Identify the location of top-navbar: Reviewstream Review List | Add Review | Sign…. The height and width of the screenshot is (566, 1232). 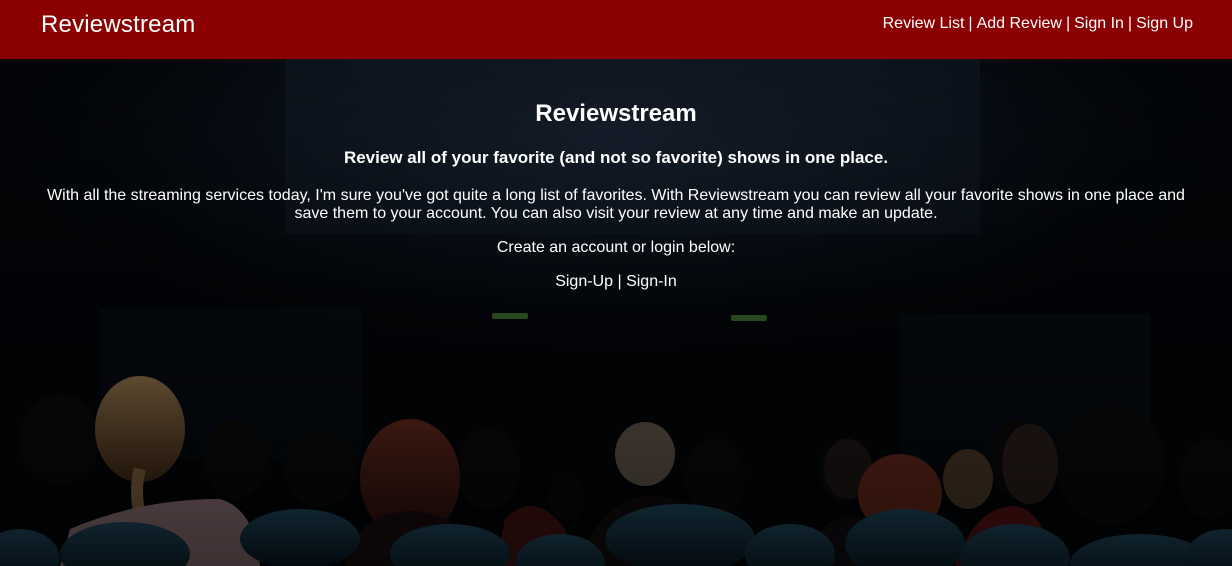
(616, 29).